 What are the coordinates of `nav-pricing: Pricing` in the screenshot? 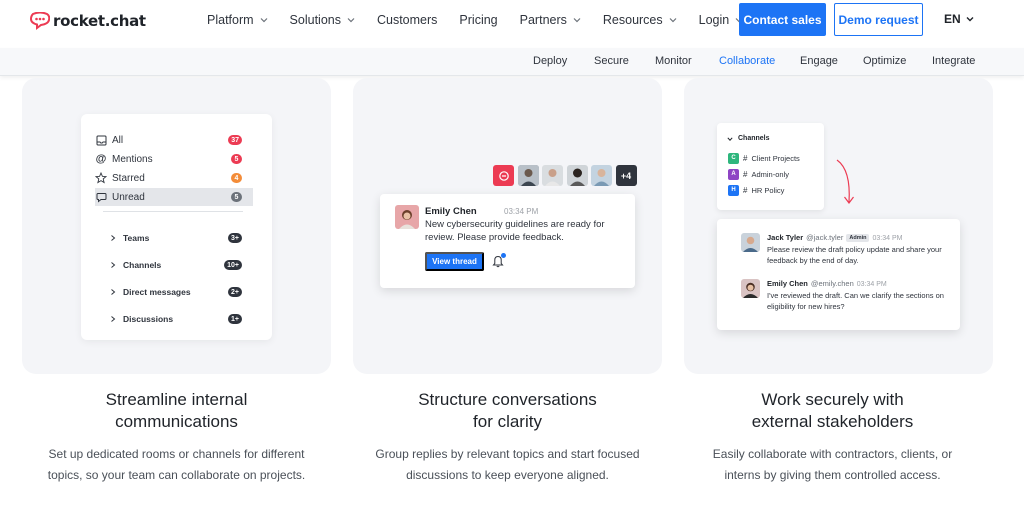 It's located at (478, 20).